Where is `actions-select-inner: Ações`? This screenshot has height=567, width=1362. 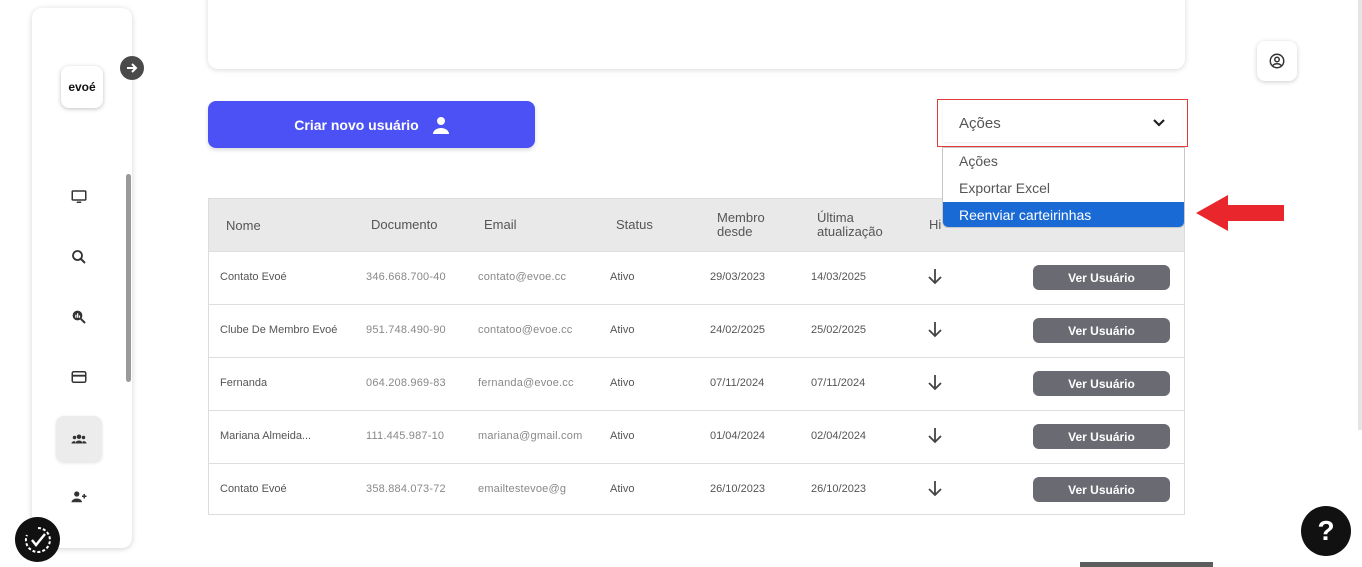
actions-select-inner: Ações is located at coordinates (1062, 123).